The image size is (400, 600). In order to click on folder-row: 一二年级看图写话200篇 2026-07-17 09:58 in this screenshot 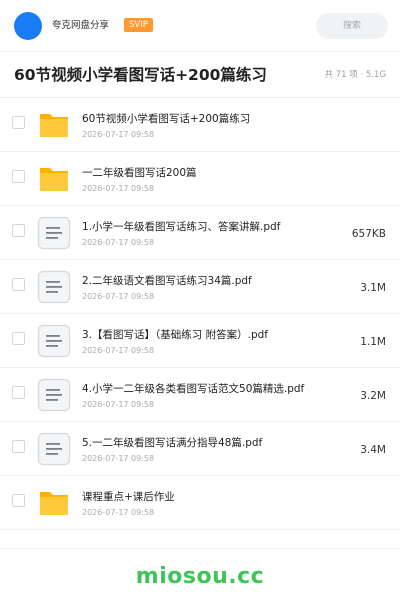, I will do `click(200, 179)`.